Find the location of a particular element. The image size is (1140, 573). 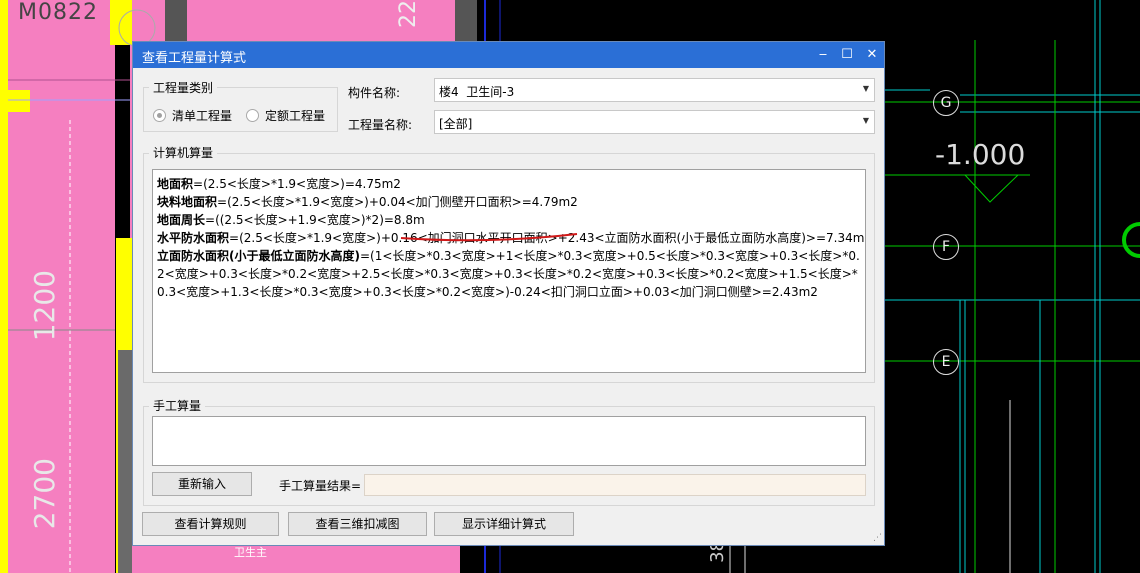

formula-expr: =(2.5<长度>*1.9<宽度>)=4.75m2 is located at coordinates (297, 184).